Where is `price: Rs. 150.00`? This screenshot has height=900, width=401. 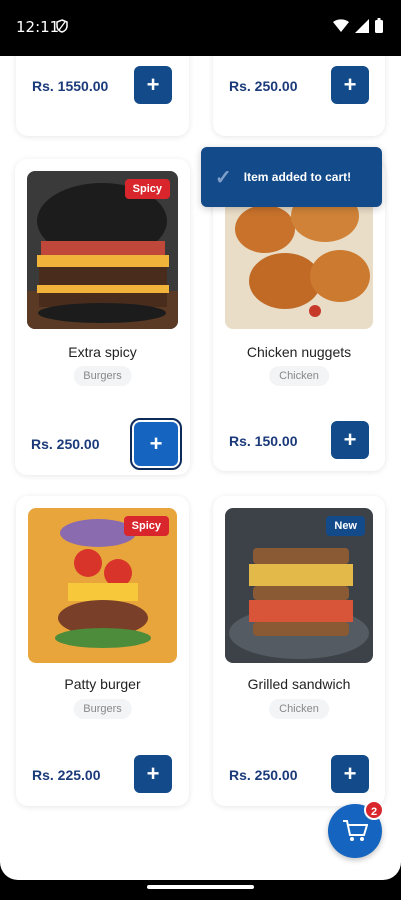 price: Rs. 150.00 is located at coordinates (263, 441).